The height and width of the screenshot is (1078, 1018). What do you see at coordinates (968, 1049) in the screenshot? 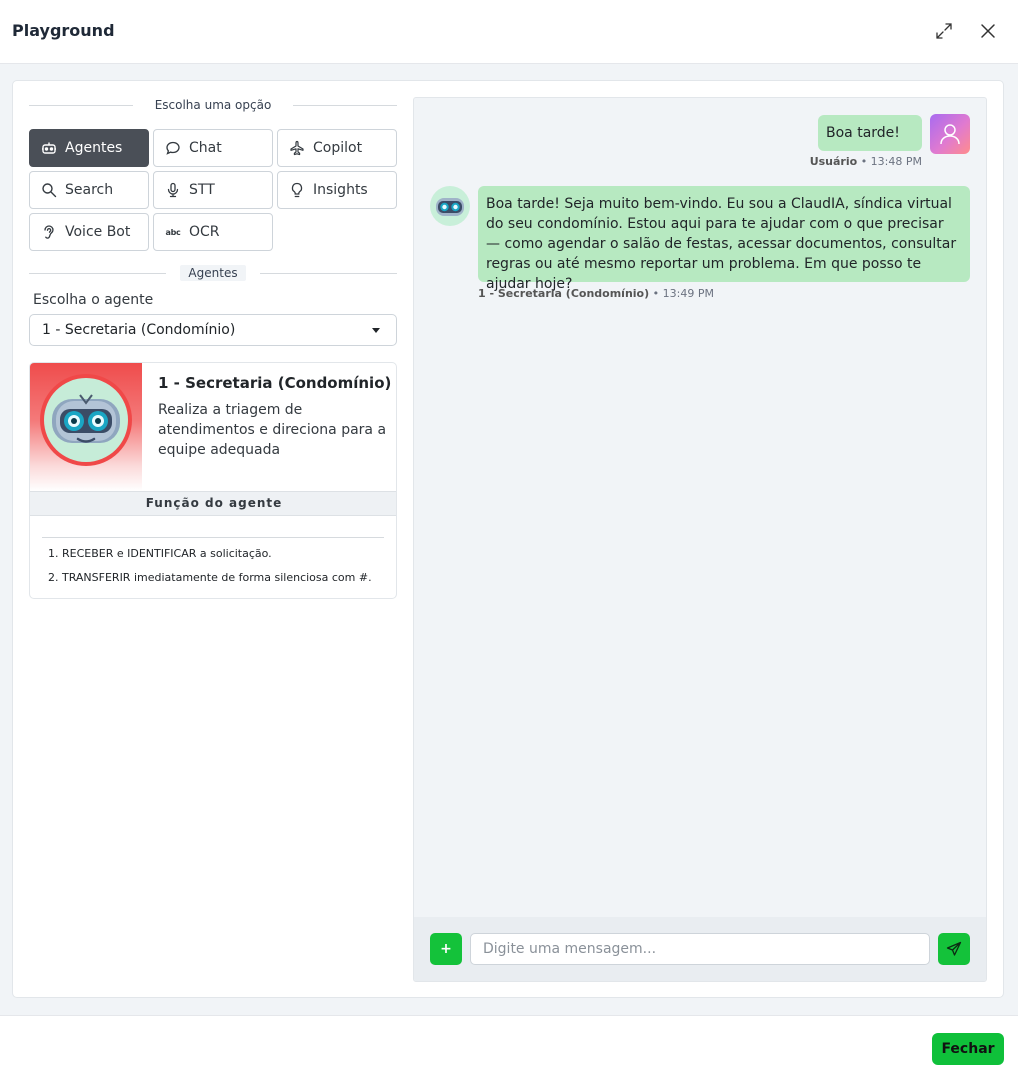
I see `close-button: Fechar` at bounding box center [968, 1049].